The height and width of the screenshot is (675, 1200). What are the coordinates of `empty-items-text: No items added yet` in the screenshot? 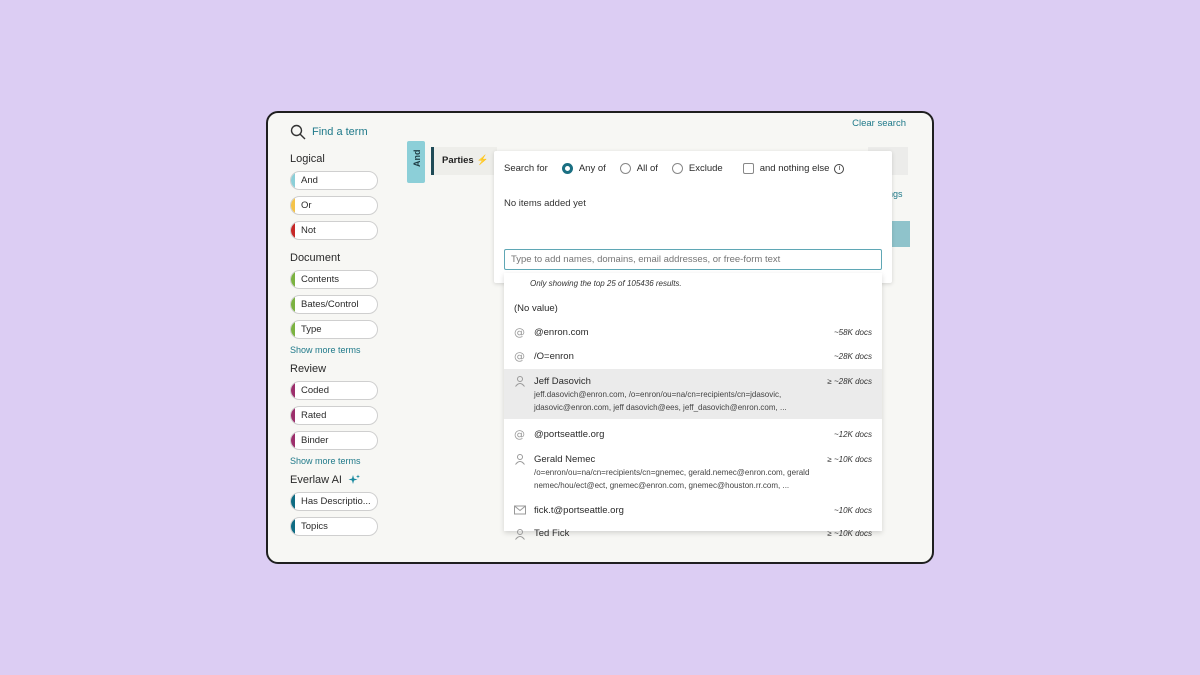 It's located at (545, 203).